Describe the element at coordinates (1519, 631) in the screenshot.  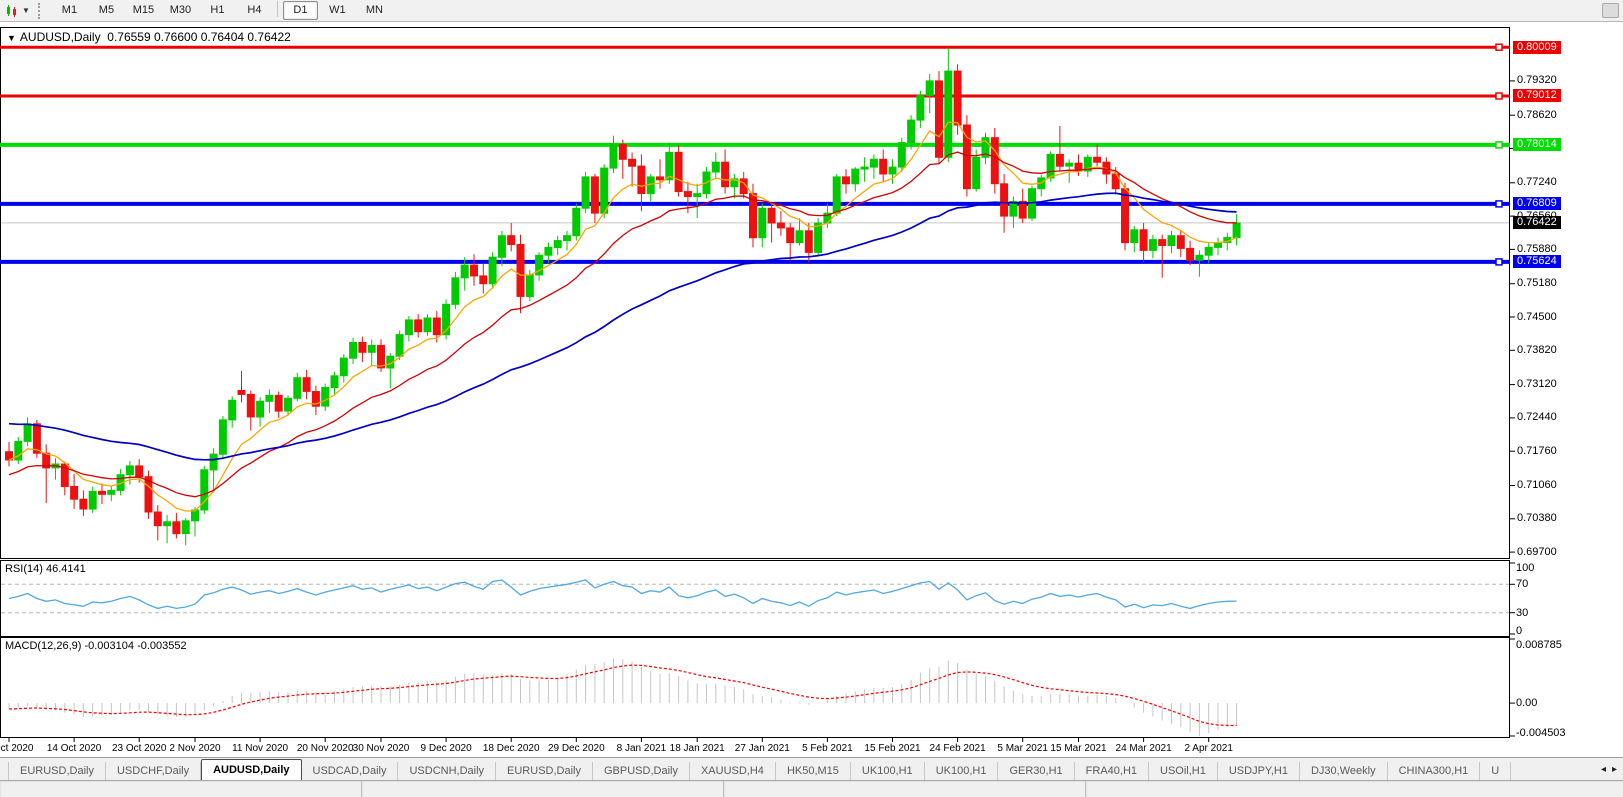
I see `rsi-axis-label: 0` at that location.